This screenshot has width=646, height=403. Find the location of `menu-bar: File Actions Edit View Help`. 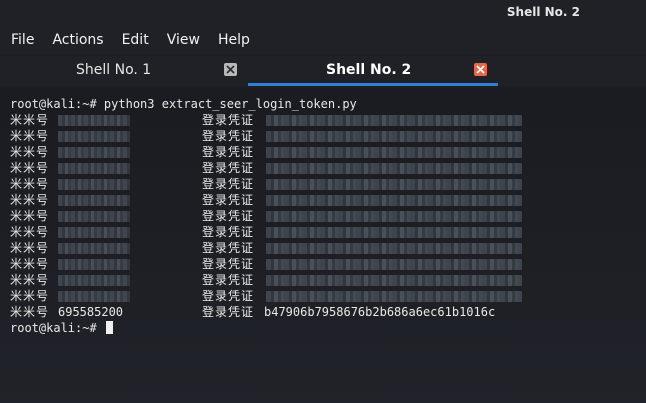

menu-bar: File Actions Edit View Help is located at coordinates (323, 40).